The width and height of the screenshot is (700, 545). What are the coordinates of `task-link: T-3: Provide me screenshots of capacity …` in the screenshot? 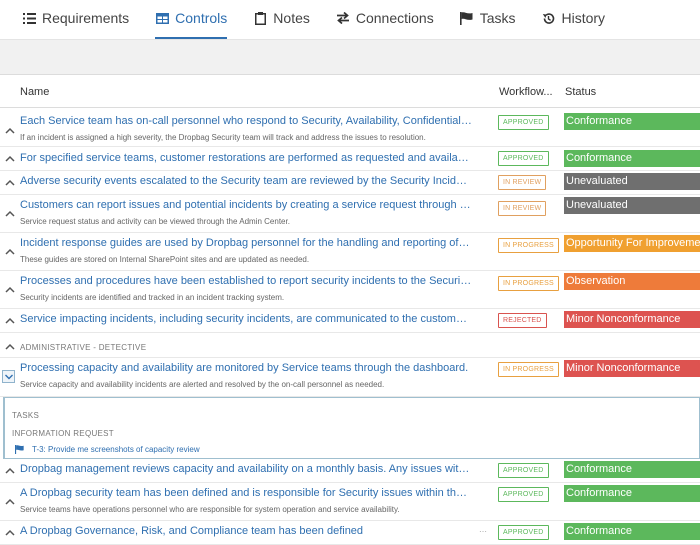 It's located at (107, 449).